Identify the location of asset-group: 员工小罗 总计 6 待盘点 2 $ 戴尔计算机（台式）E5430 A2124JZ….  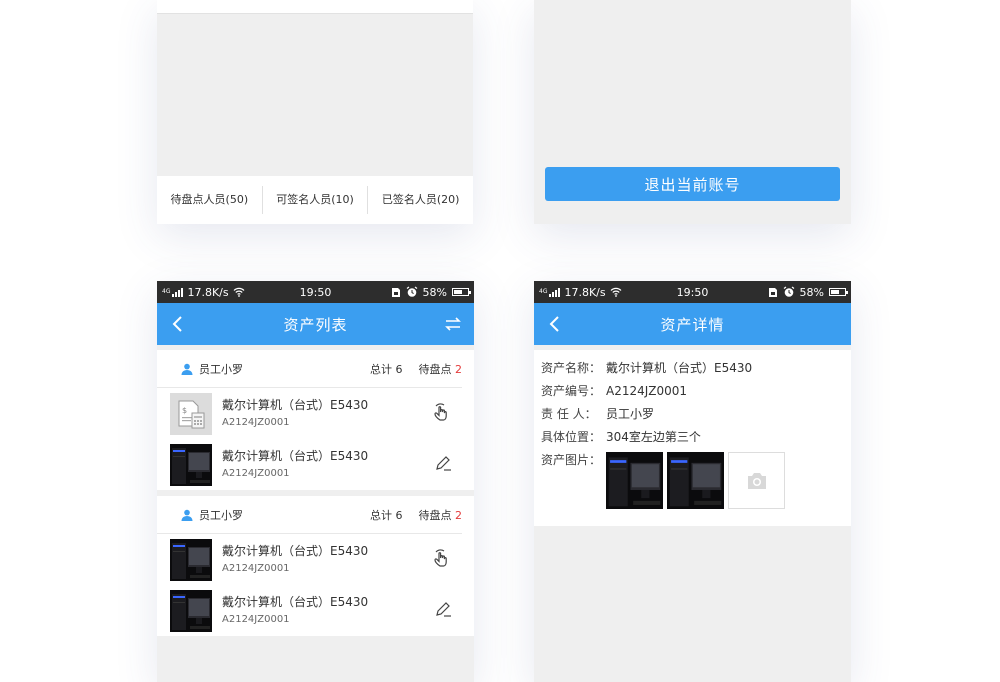
(315, 420).